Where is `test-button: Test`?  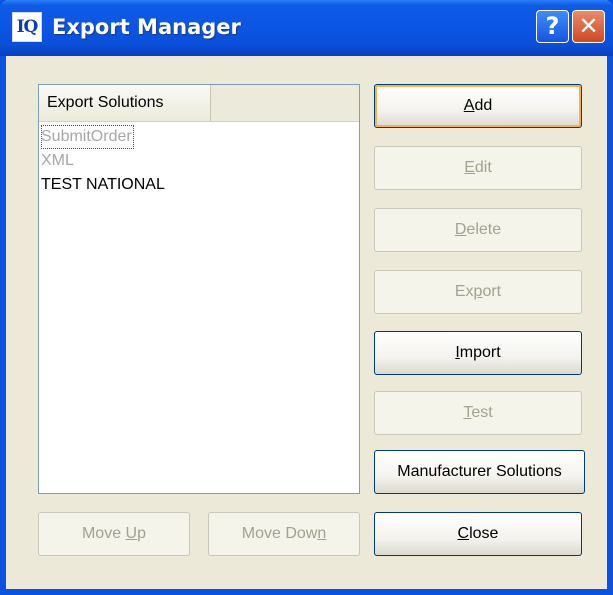 test-button: Test is located at coordinates (478, 413).